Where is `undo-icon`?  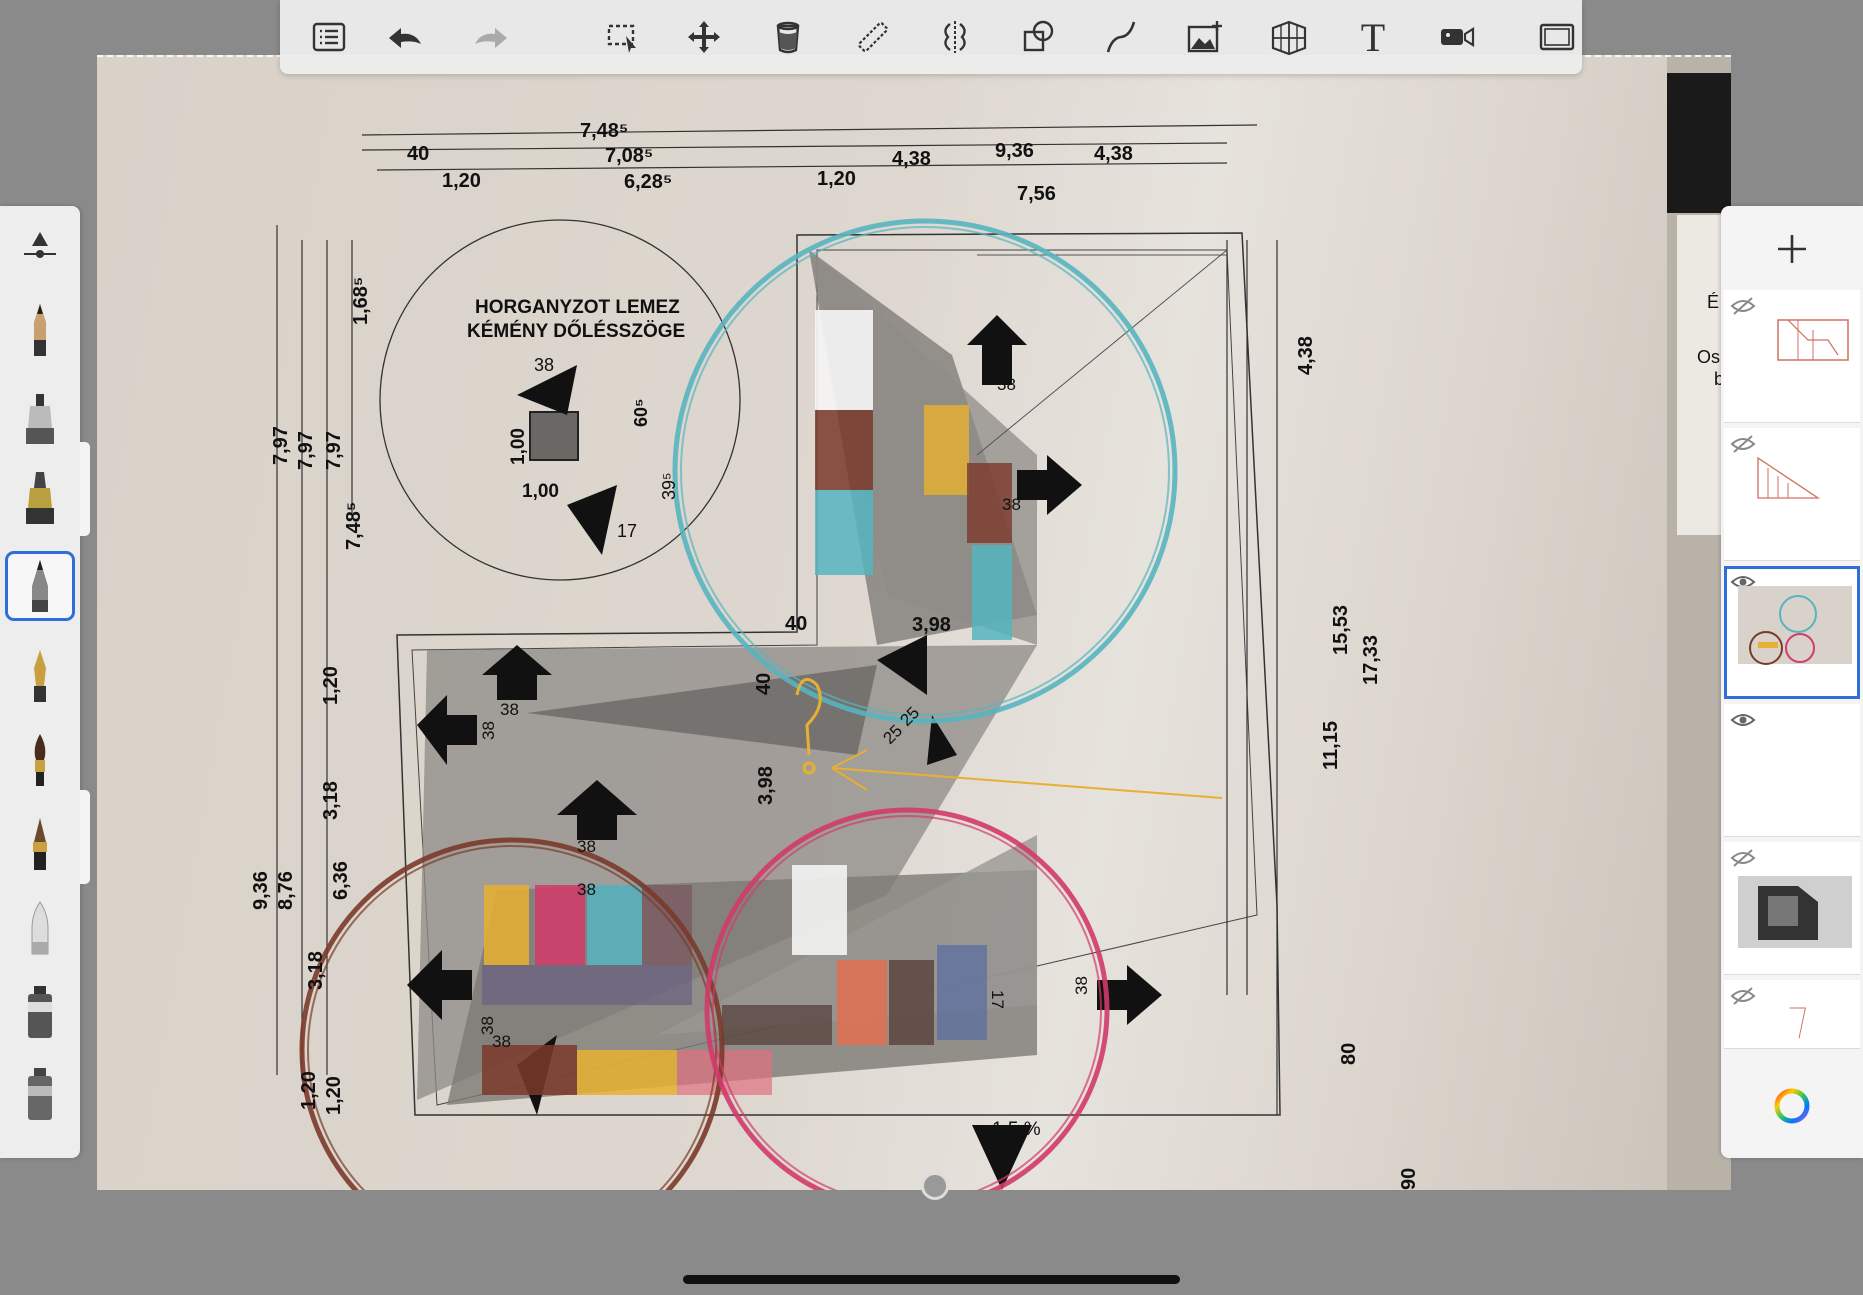
undo-icon is located at coordinates (405, 38).